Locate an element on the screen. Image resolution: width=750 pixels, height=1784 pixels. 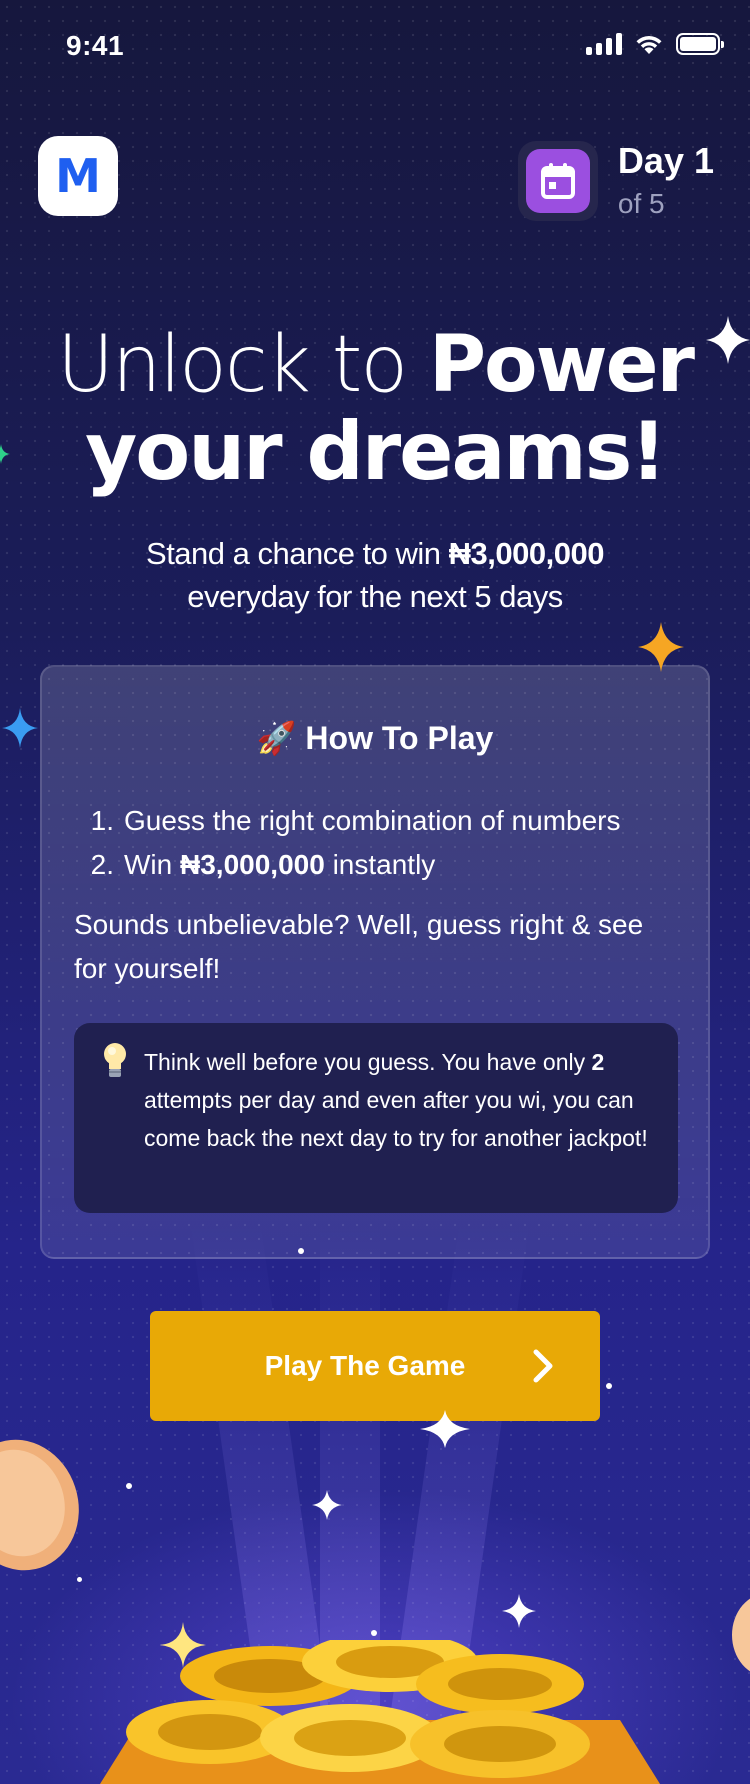
app-logo: M is located at coordinates (78, 176).